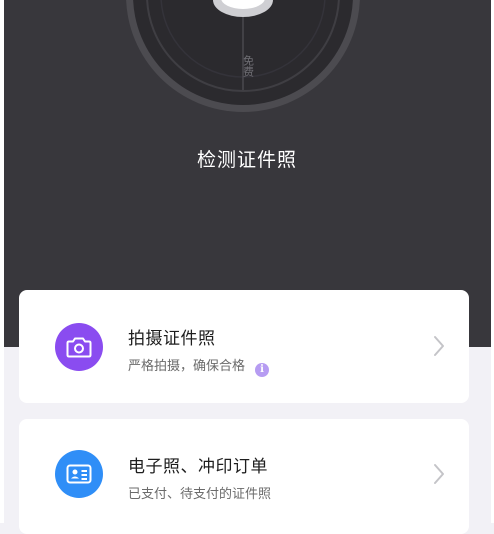 The image size is (494, 534). Describe the element at coordinates (2, 261) in the screenshot. I see `left-edge` at that location.